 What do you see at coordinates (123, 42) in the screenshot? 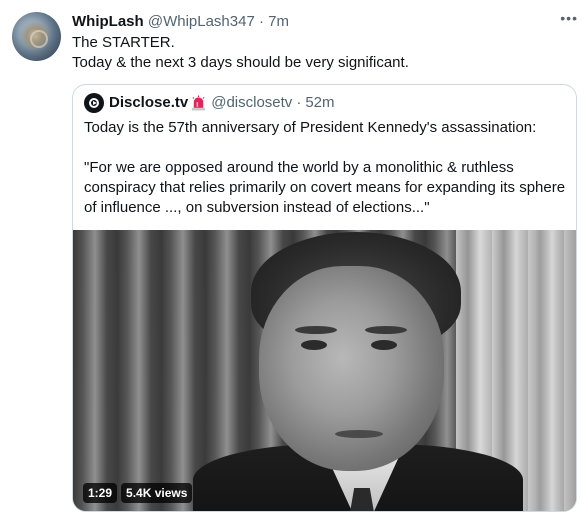
I see `tweet-line: The STARTER.` at bounding box center [123, 42].